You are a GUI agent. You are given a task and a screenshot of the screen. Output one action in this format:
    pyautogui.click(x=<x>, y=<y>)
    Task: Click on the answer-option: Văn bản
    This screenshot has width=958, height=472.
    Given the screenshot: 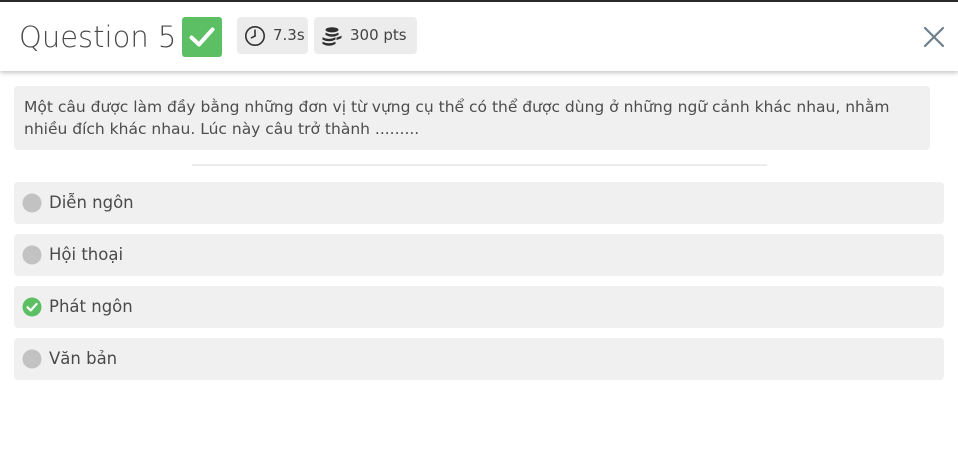 What is the action you would take?
    pyautogui.click(x=479, y=359)
    